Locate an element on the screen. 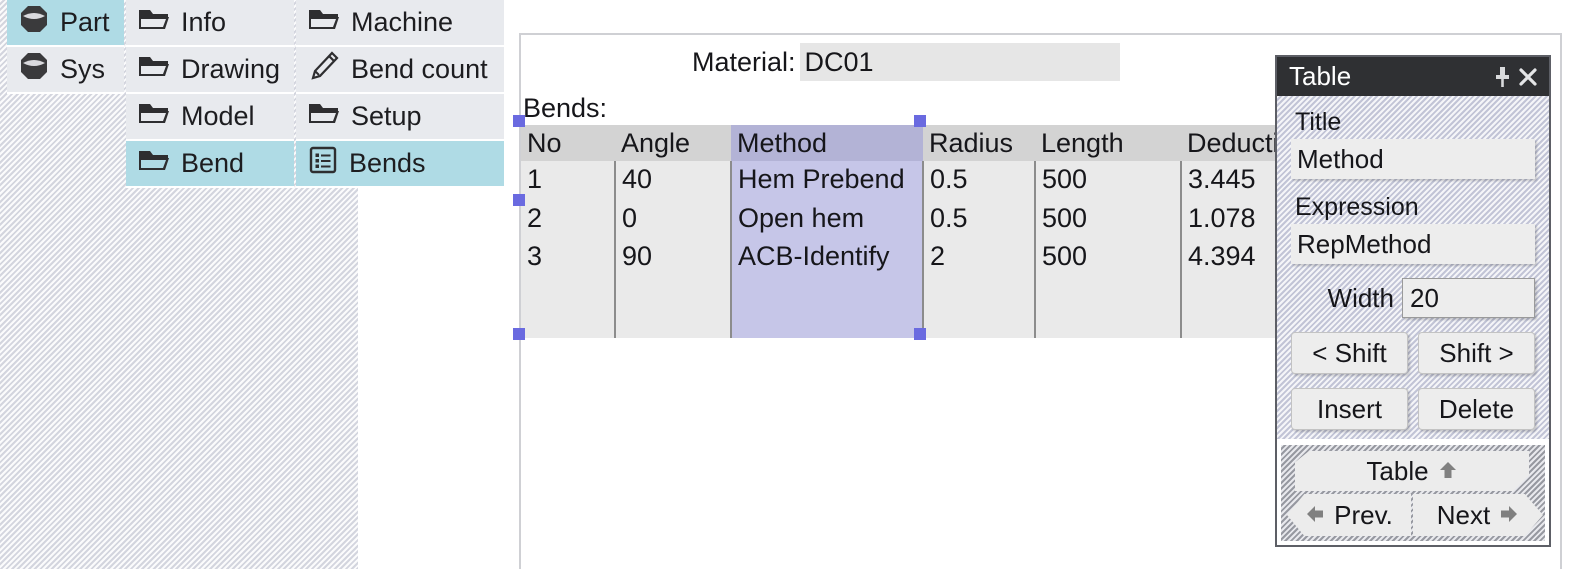  nav-item-label: Part is located at coordinates (85, 22).